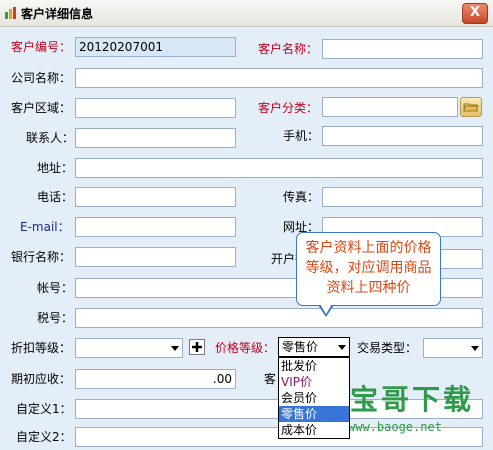  Describe the element at coordinates (279, 78) in the screenshot. I see `company-name-field` at that location.